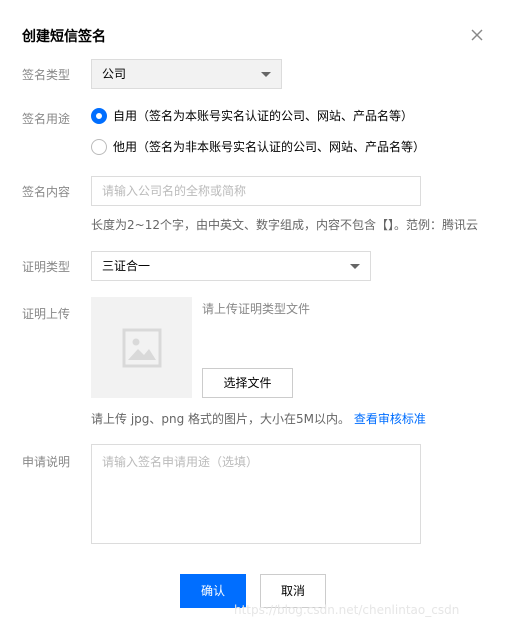 Image resolution: width=506 pixels, height=630 pixels. Describe the element at coordinates (46, 314) in the screenshot. I see `cert-upload-label: 证明上传` at that location.